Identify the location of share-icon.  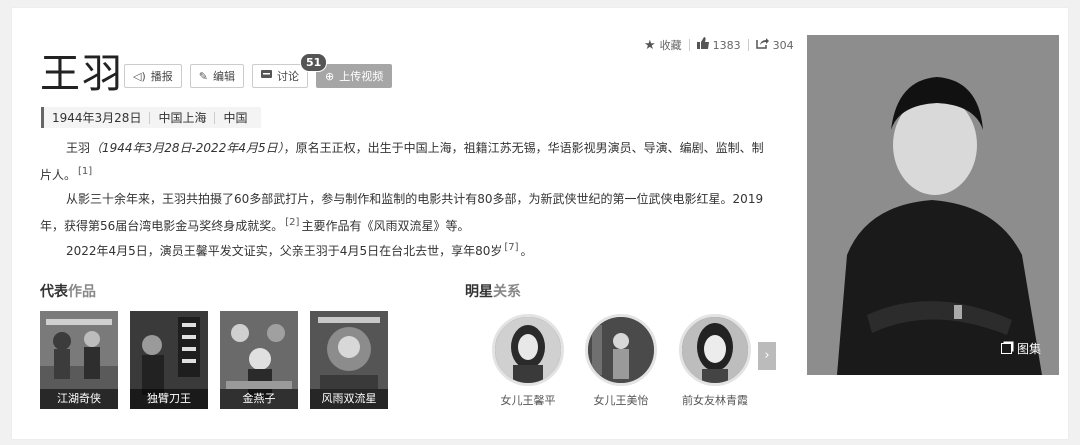
(762, 45).